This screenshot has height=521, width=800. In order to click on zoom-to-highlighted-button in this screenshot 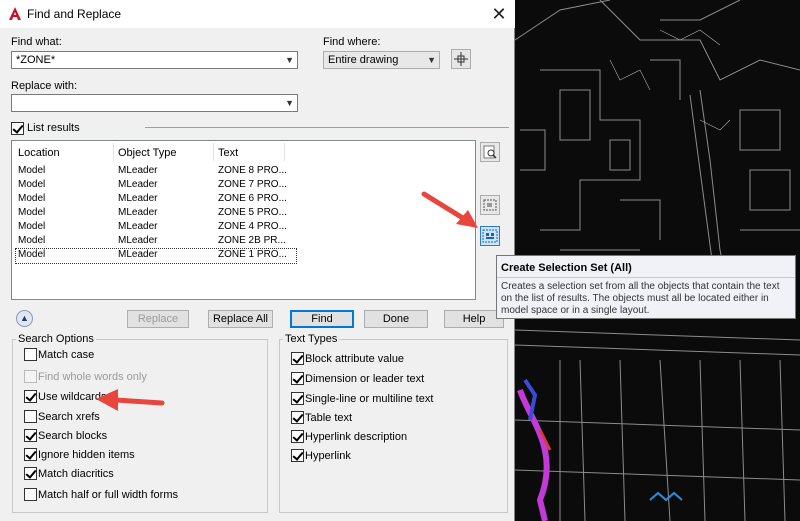, I will do `click(490, 152)`.